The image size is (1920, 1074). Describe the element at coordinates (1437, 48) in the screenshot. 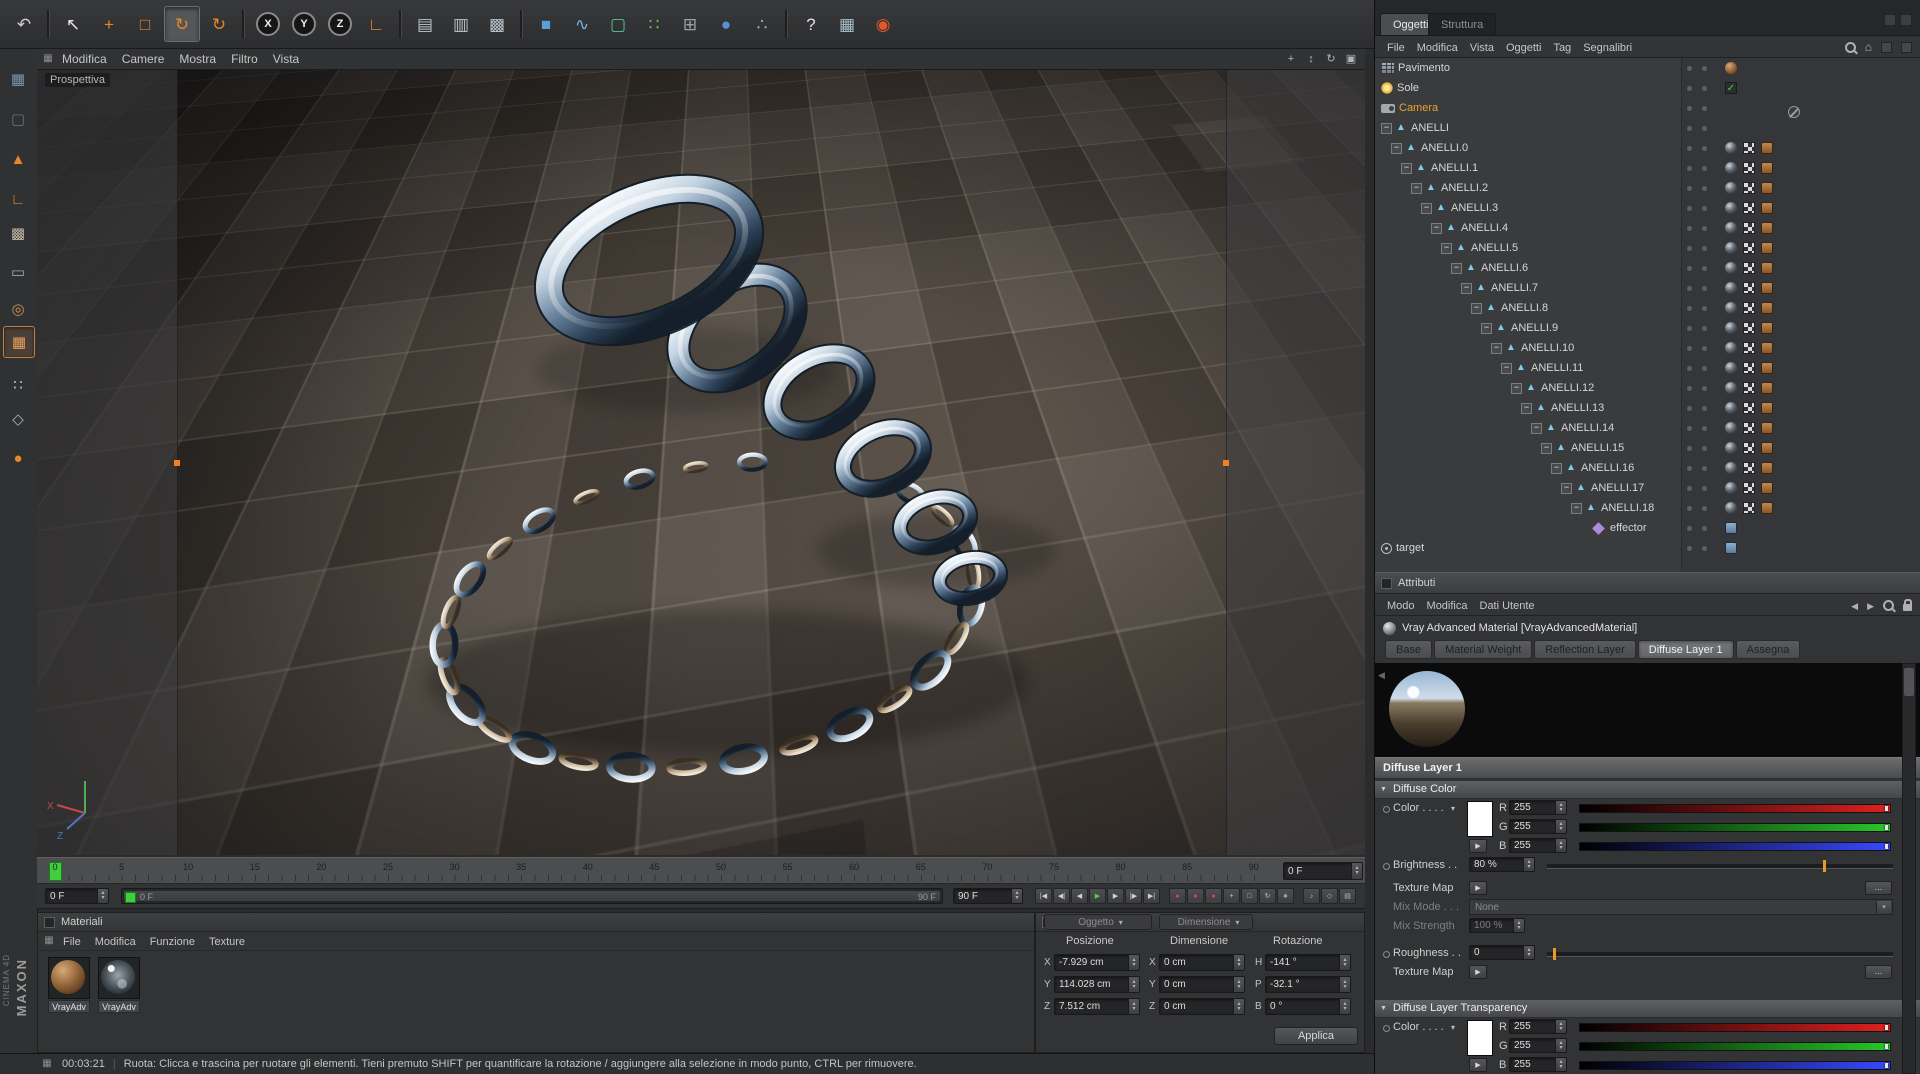

I see `menu-modifica: Modifica` at that location.